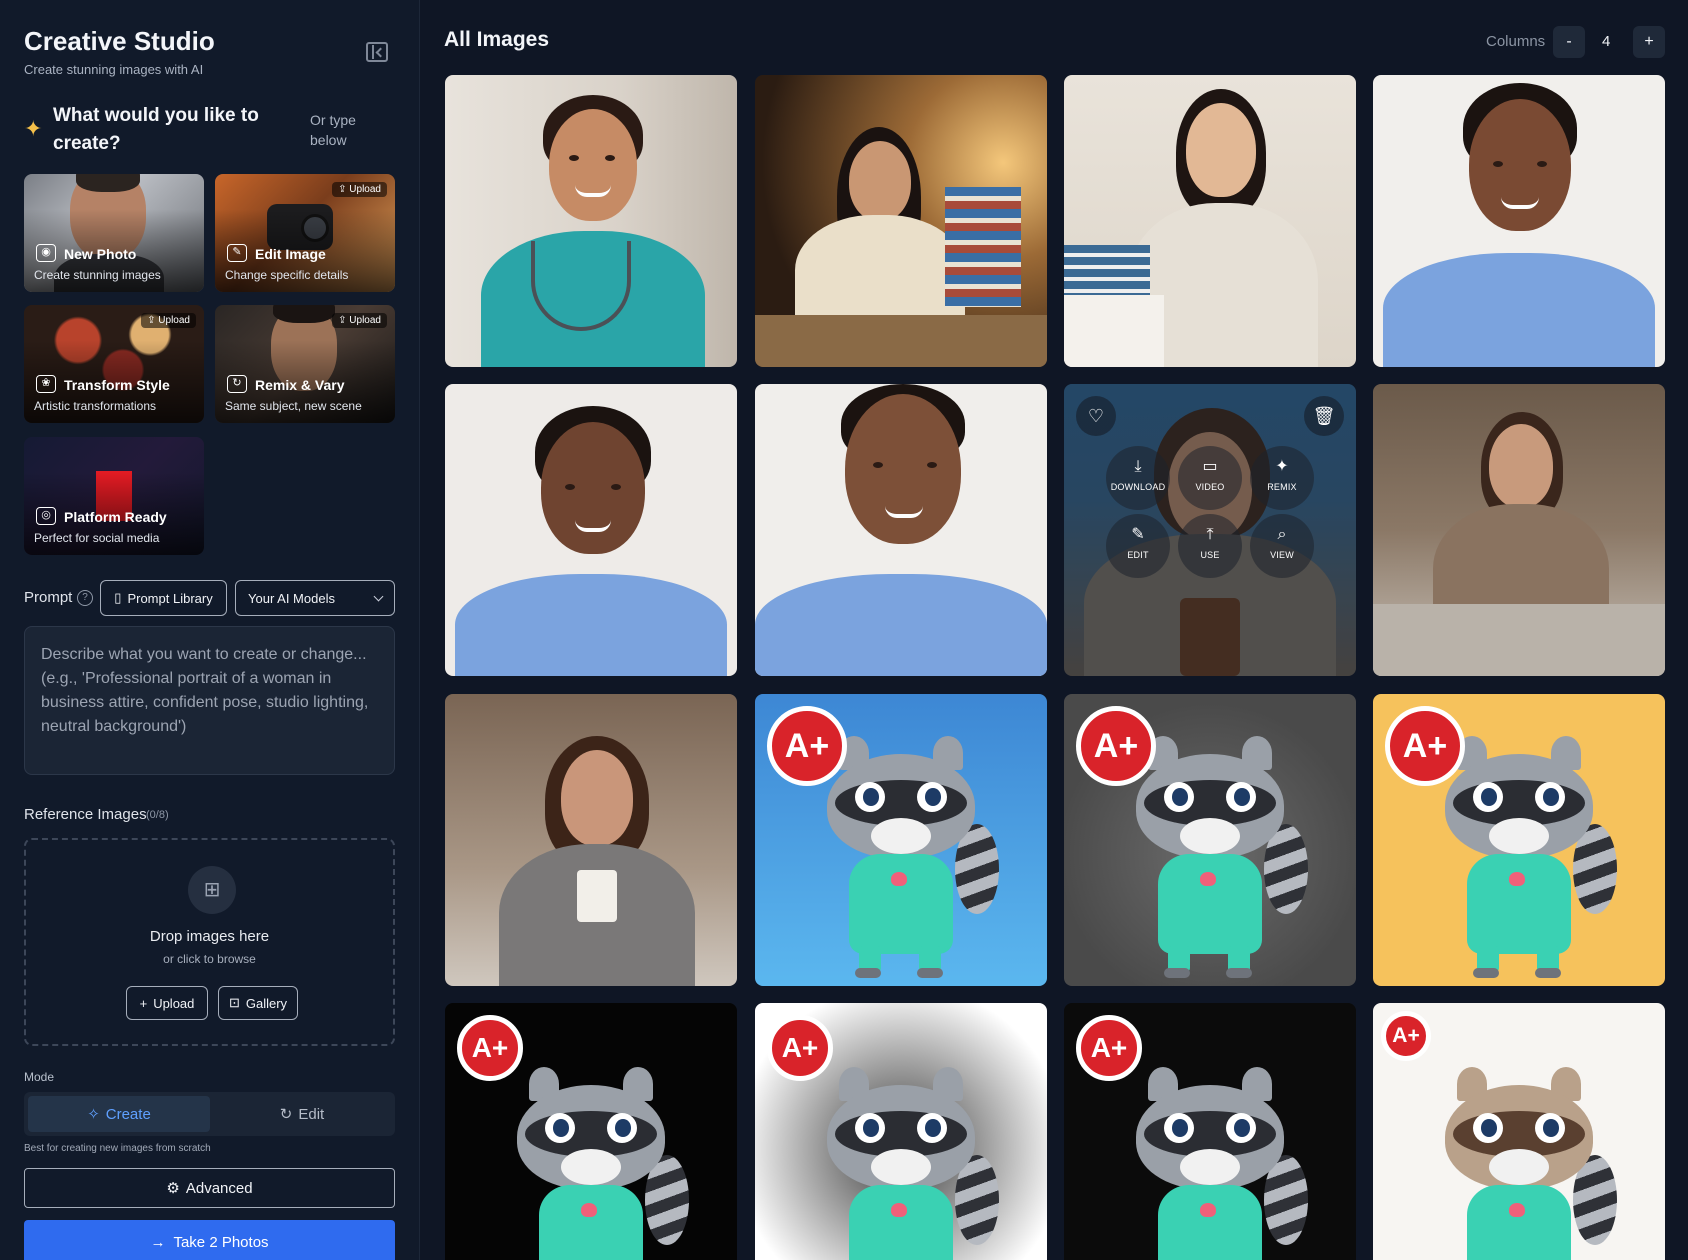 The image size is (1688, 1260). I want to click on upload-button: + Upload, so click(167, 1003).